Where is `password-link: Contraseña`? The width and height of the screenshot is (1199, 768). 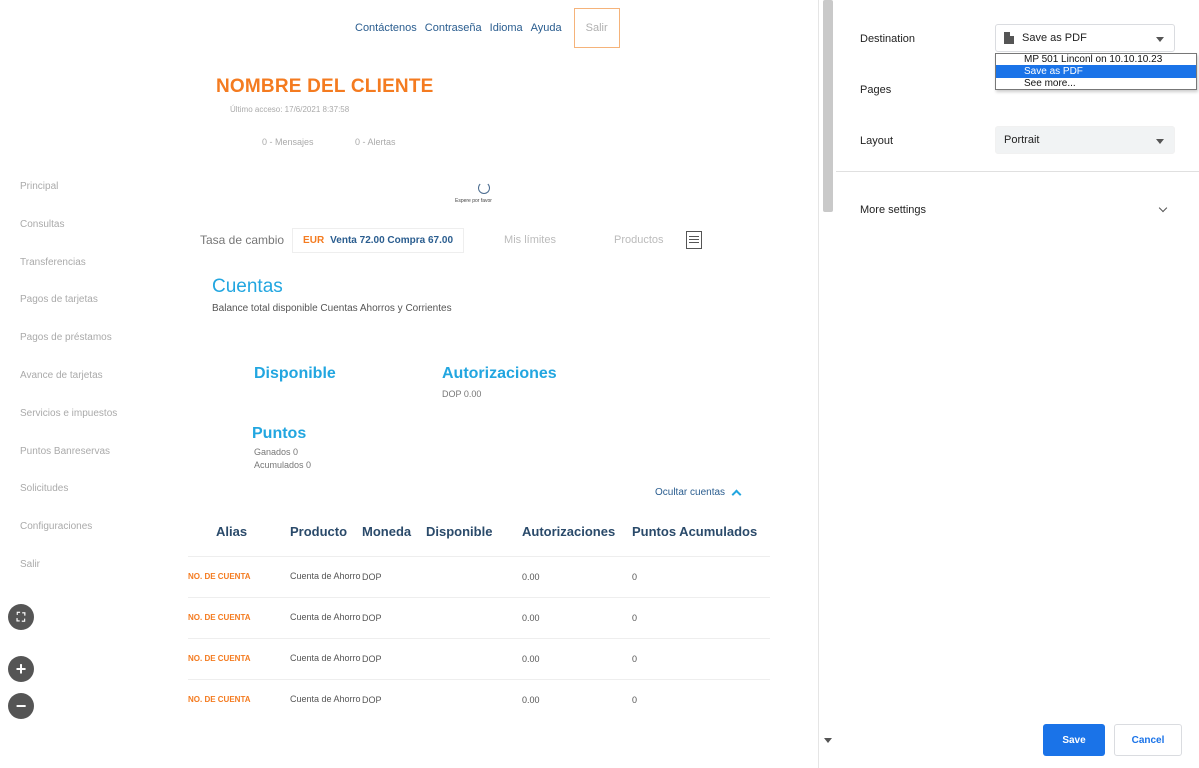 password-link: Contraseña is located at coordinates (453, 28).